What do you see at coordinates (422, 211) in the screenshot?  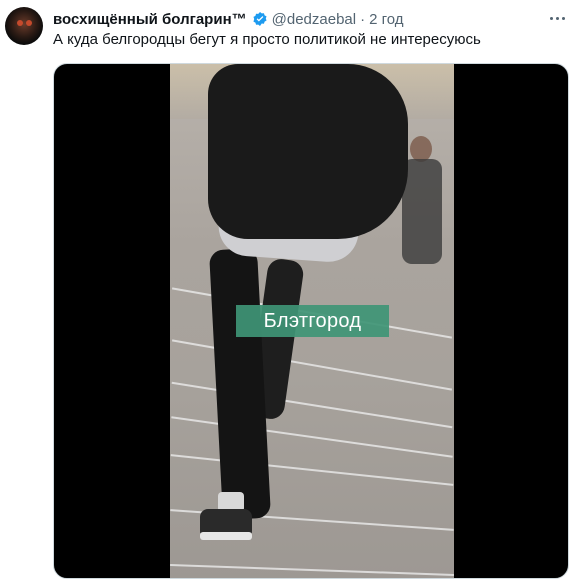 I see `background-person` at bounding box center [422, 211].